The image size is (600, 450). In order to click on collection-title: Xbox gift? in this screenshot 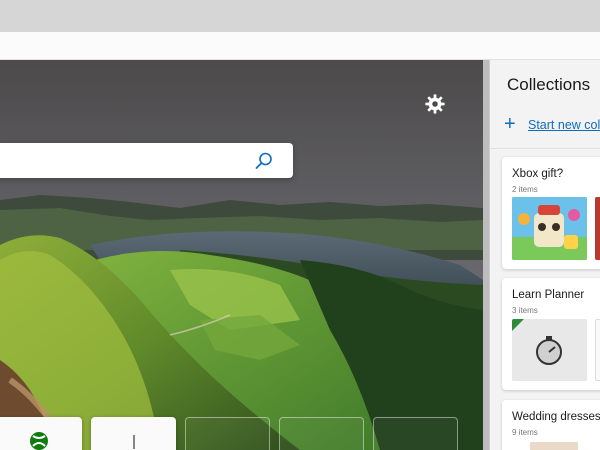, I will do `click(538, 174)`.